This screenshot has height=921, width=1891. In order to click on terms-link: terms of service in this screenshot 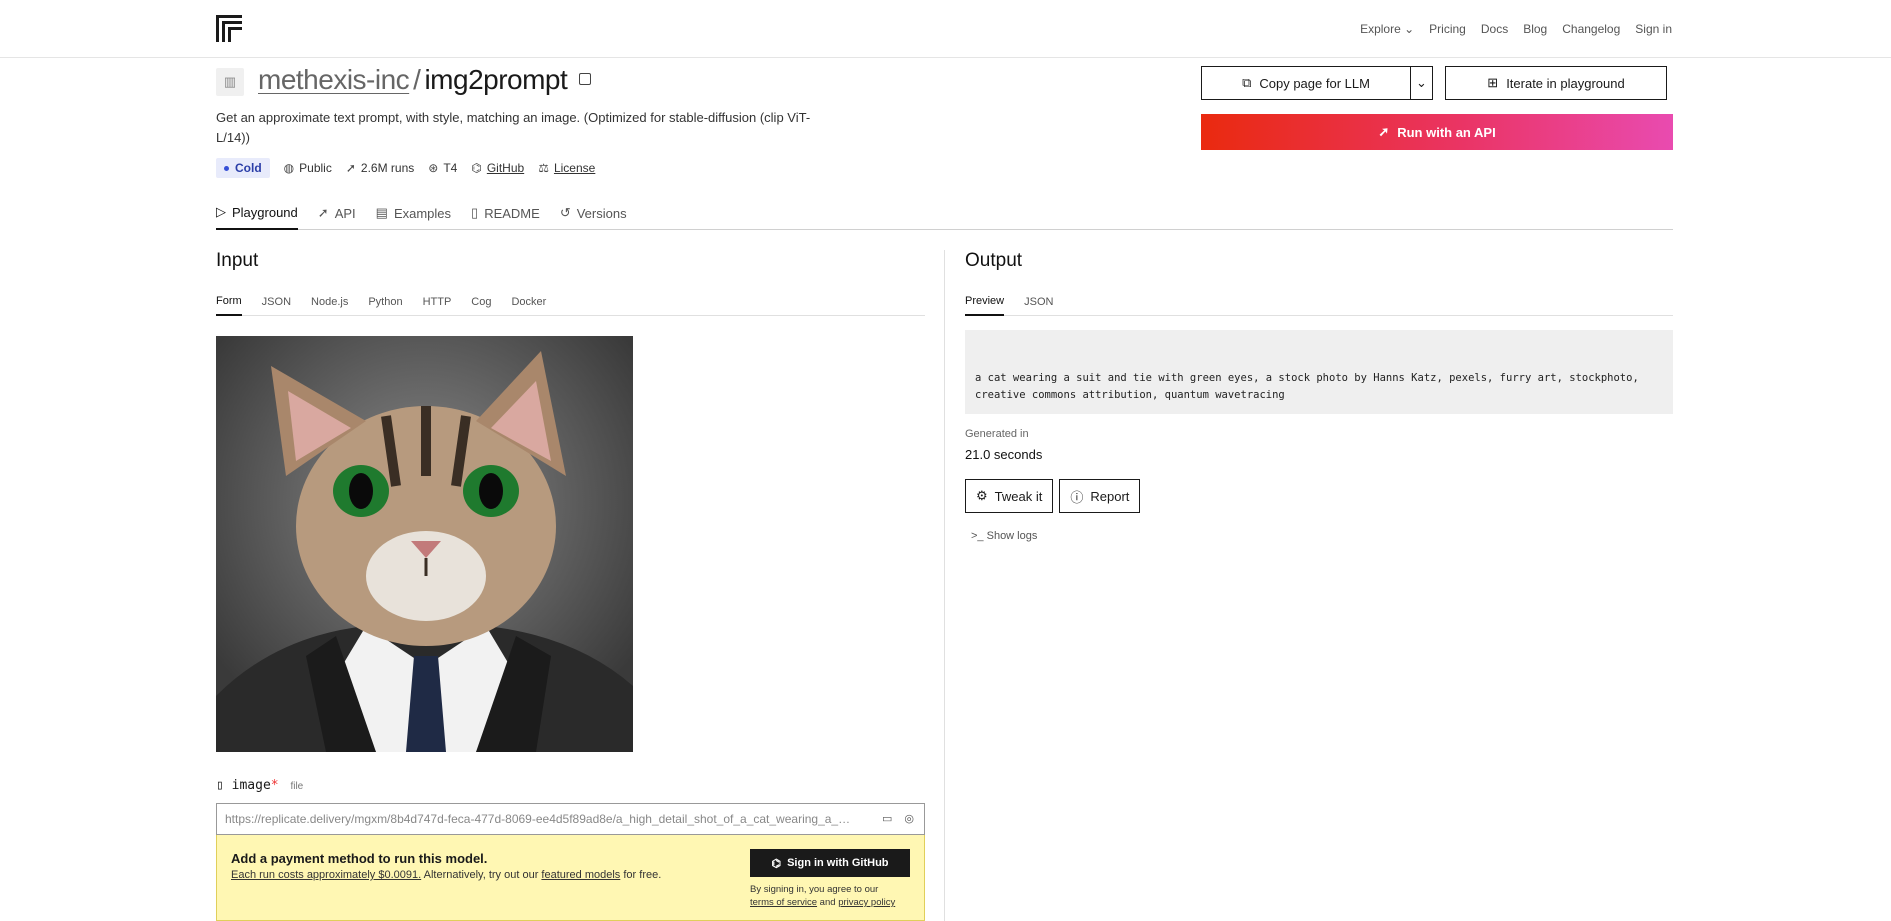, I will do `click(783, 902)`.